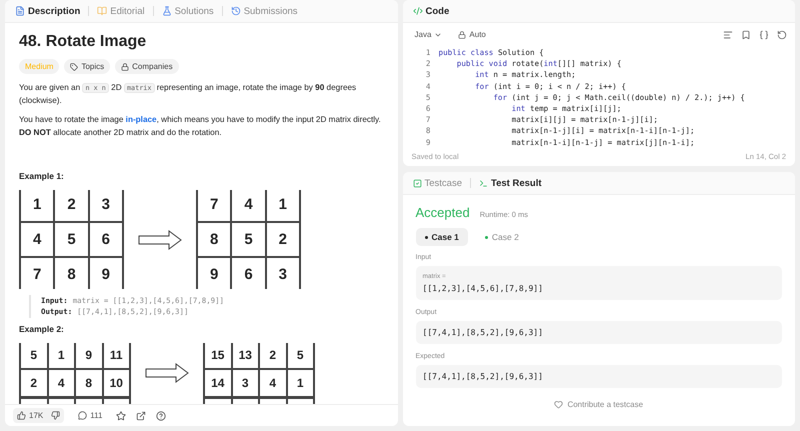 This screenshot has height=431, width=800. I want to click on help-icon, so click(161, 415).